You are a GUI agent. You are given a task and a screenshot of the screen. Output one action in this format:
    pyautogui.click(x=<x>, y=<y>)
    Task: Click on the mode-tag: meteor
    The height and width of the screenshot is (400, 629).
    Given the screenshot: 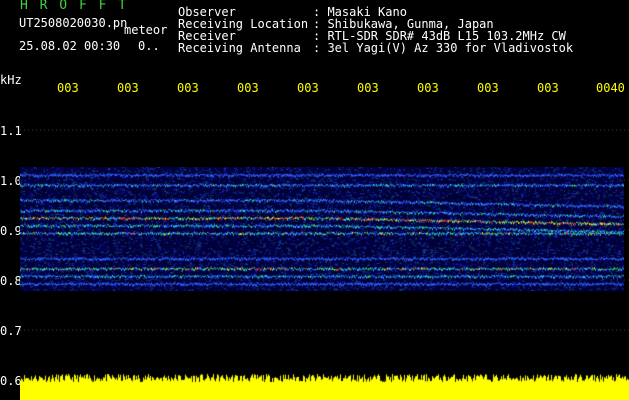 What is the action you would take?
    pyautogui.click(x=146, y=30)
    